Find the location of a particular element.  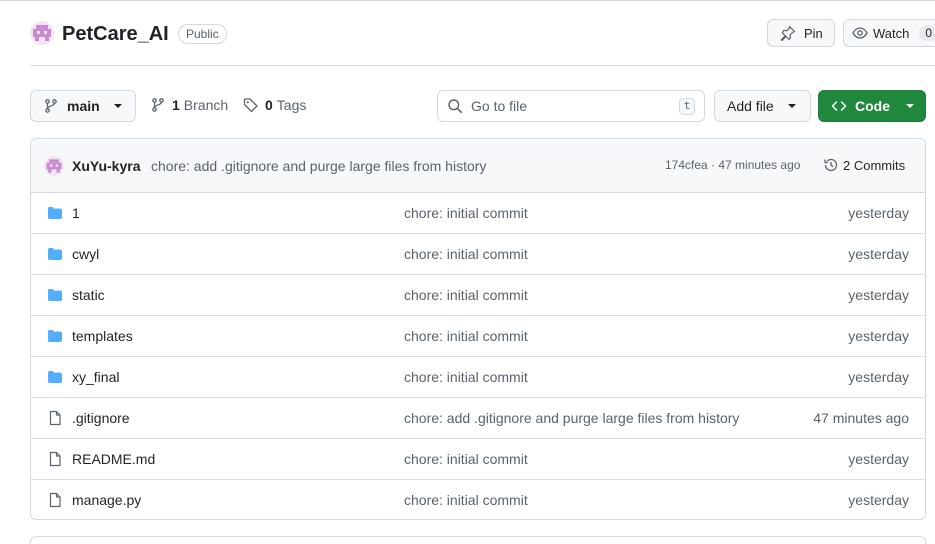

watch-button: Watch 0 is located at coordinates (889, 33).